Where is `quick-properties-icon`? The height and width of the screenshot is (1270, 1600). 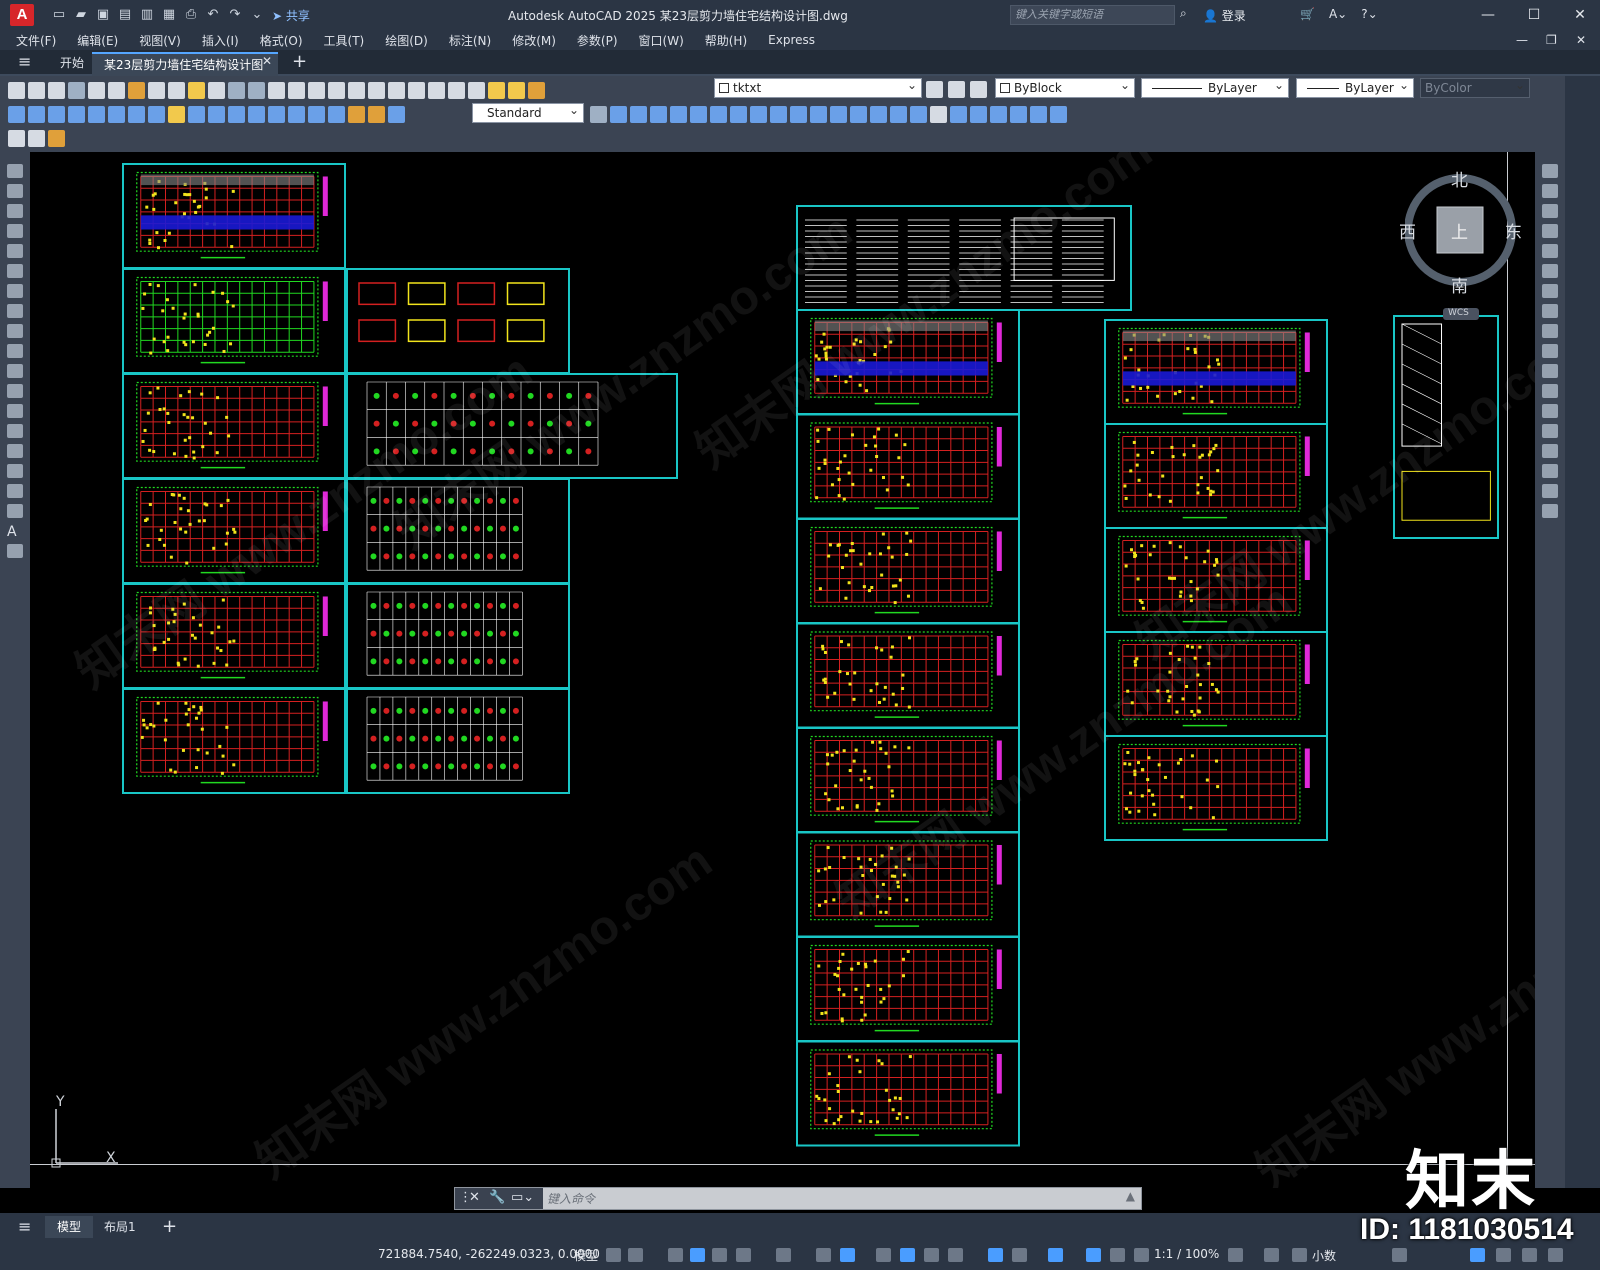
quick-properties-icon is located at coordinates (1399, 1255).